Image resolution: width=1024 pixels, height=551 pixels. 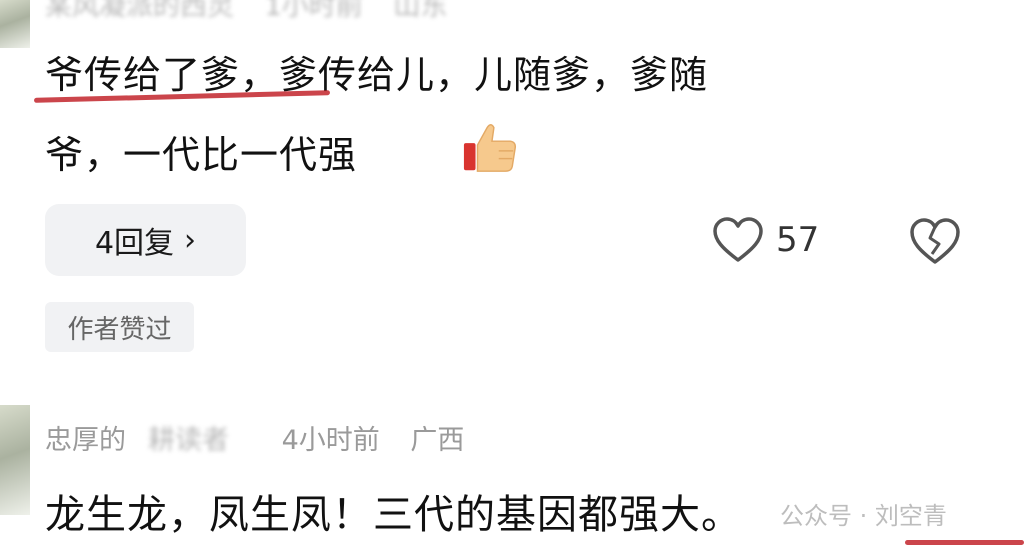 I want to click on comment-location: 广西, so click(x=437, y=440).